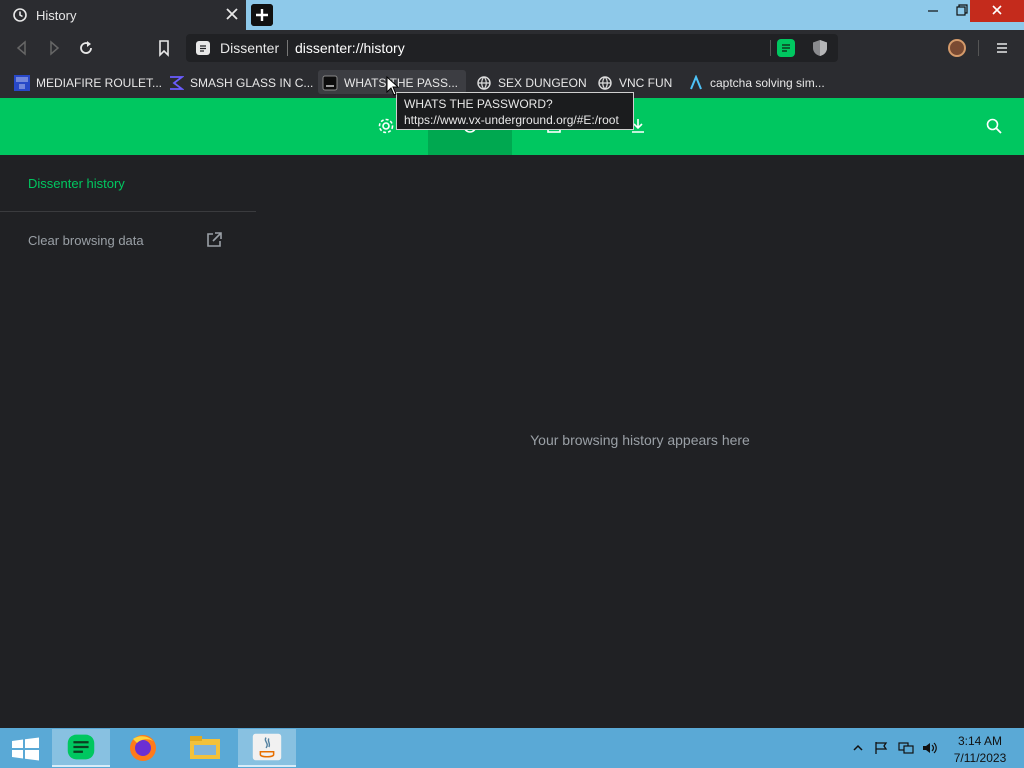 The image size is (1024, 768). Describe the element at coordinates (128, 211) in the screenshot. I see `sidebar-divider` at that location.